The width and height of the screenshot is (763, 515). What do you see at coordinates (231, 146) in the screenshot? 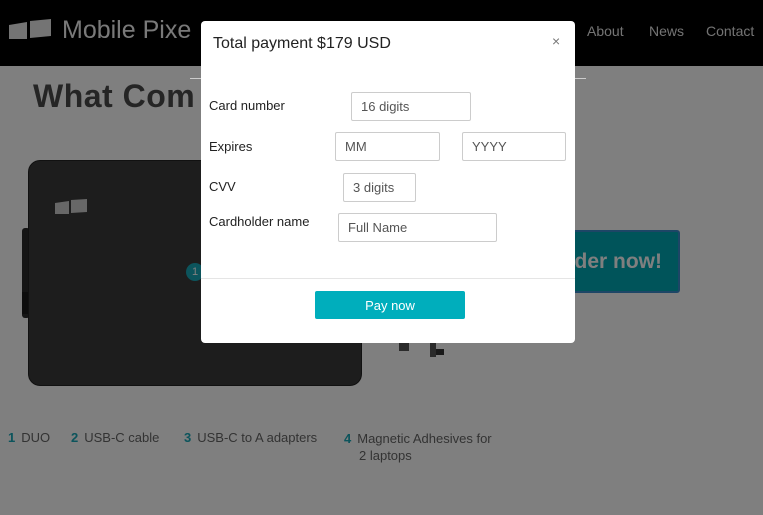
I see `expires-label: Expires` at bounding box center [231, 146].